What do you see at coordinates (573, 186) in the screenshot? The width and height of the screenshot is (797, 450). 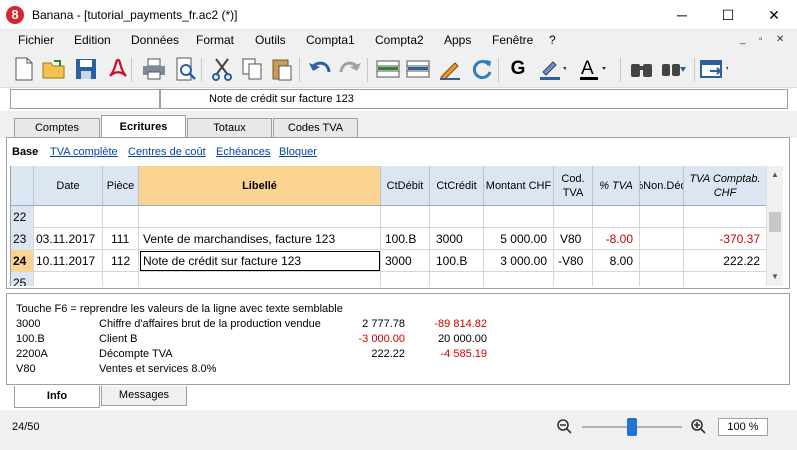 I see `column-header-cod-tva: Cod. TVA` at bounding box center [573, 186].